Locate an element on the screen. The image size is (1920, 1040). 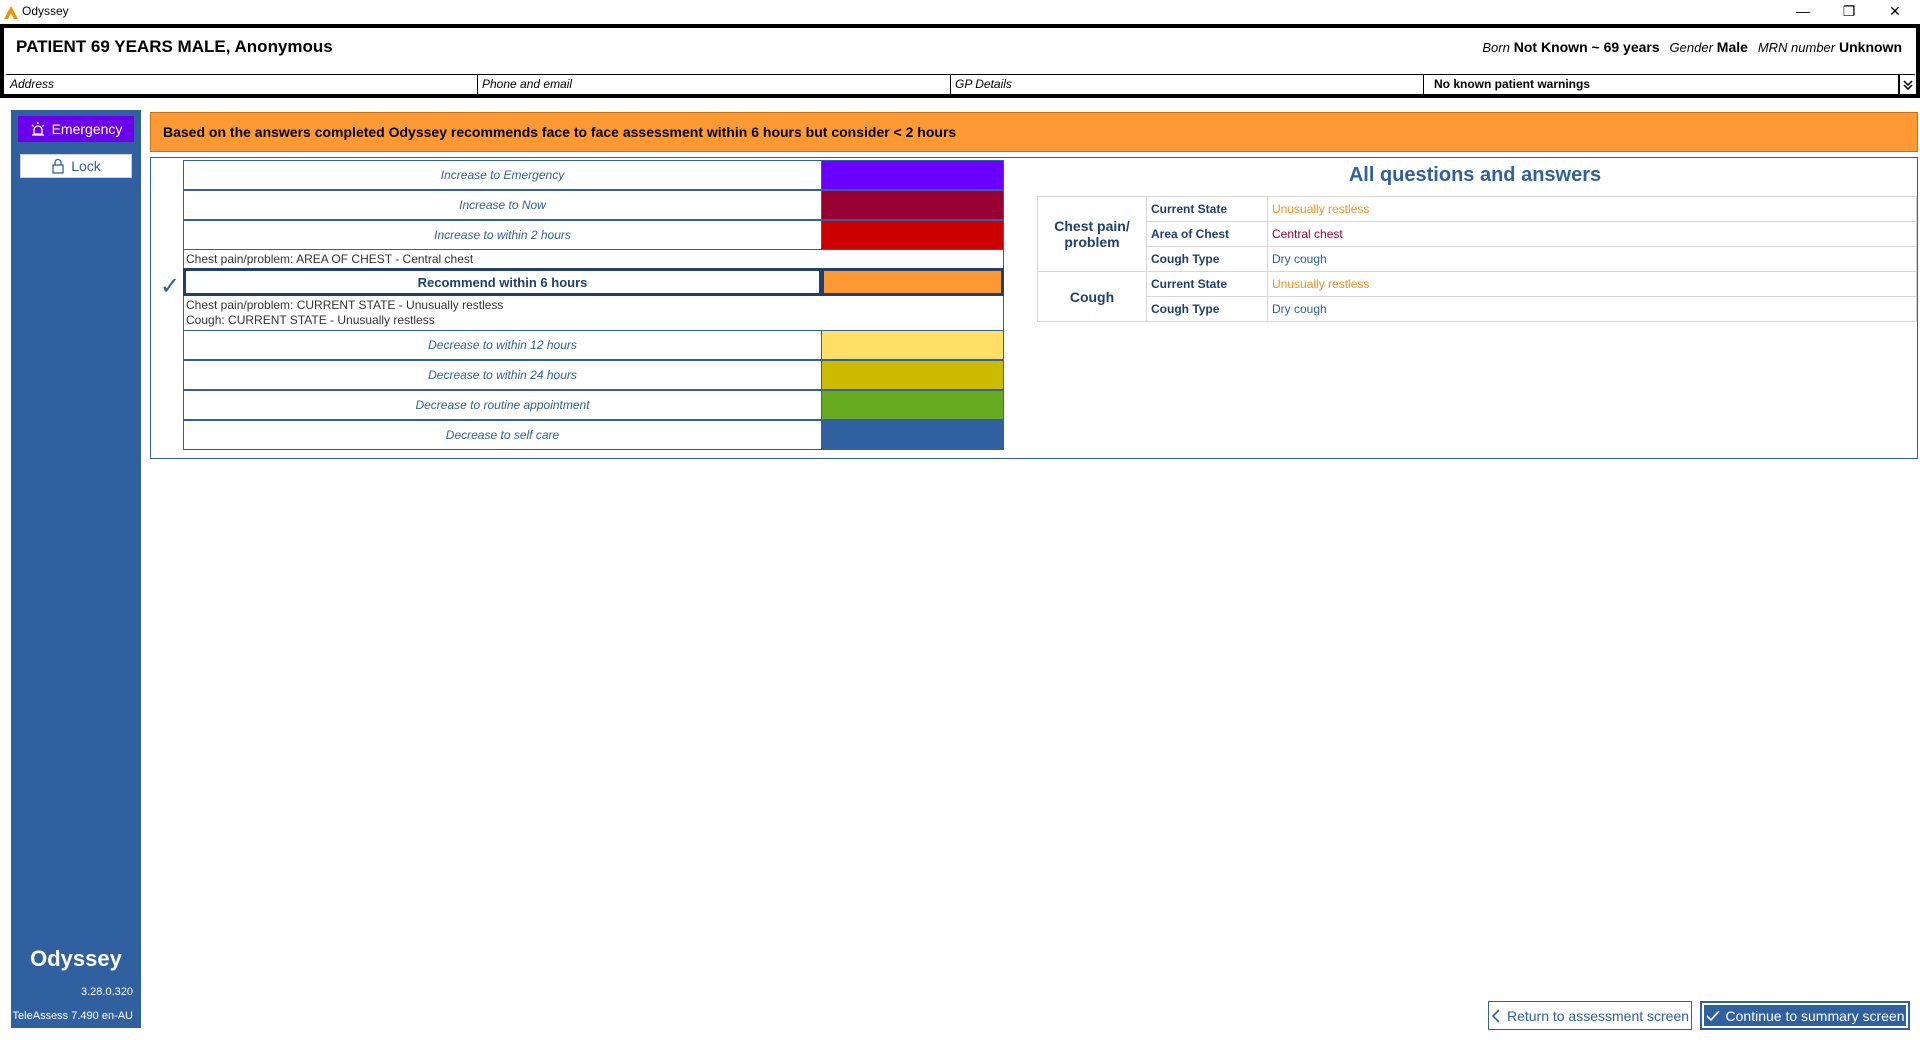
level-increase-now: Increase to Now is located at coordinates (502, 205).